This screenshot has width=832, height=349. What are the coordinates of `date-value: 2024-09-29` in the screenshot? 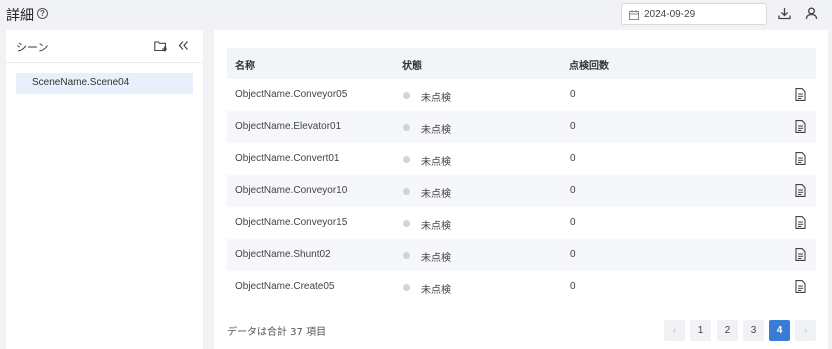 It's located at (670, 14).